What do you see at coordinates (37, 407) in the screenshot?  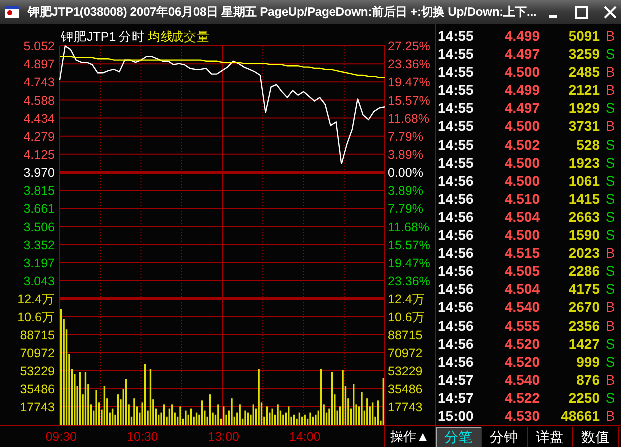 I see `volume-axis-label: 17743` at bounding box center [37, 407].